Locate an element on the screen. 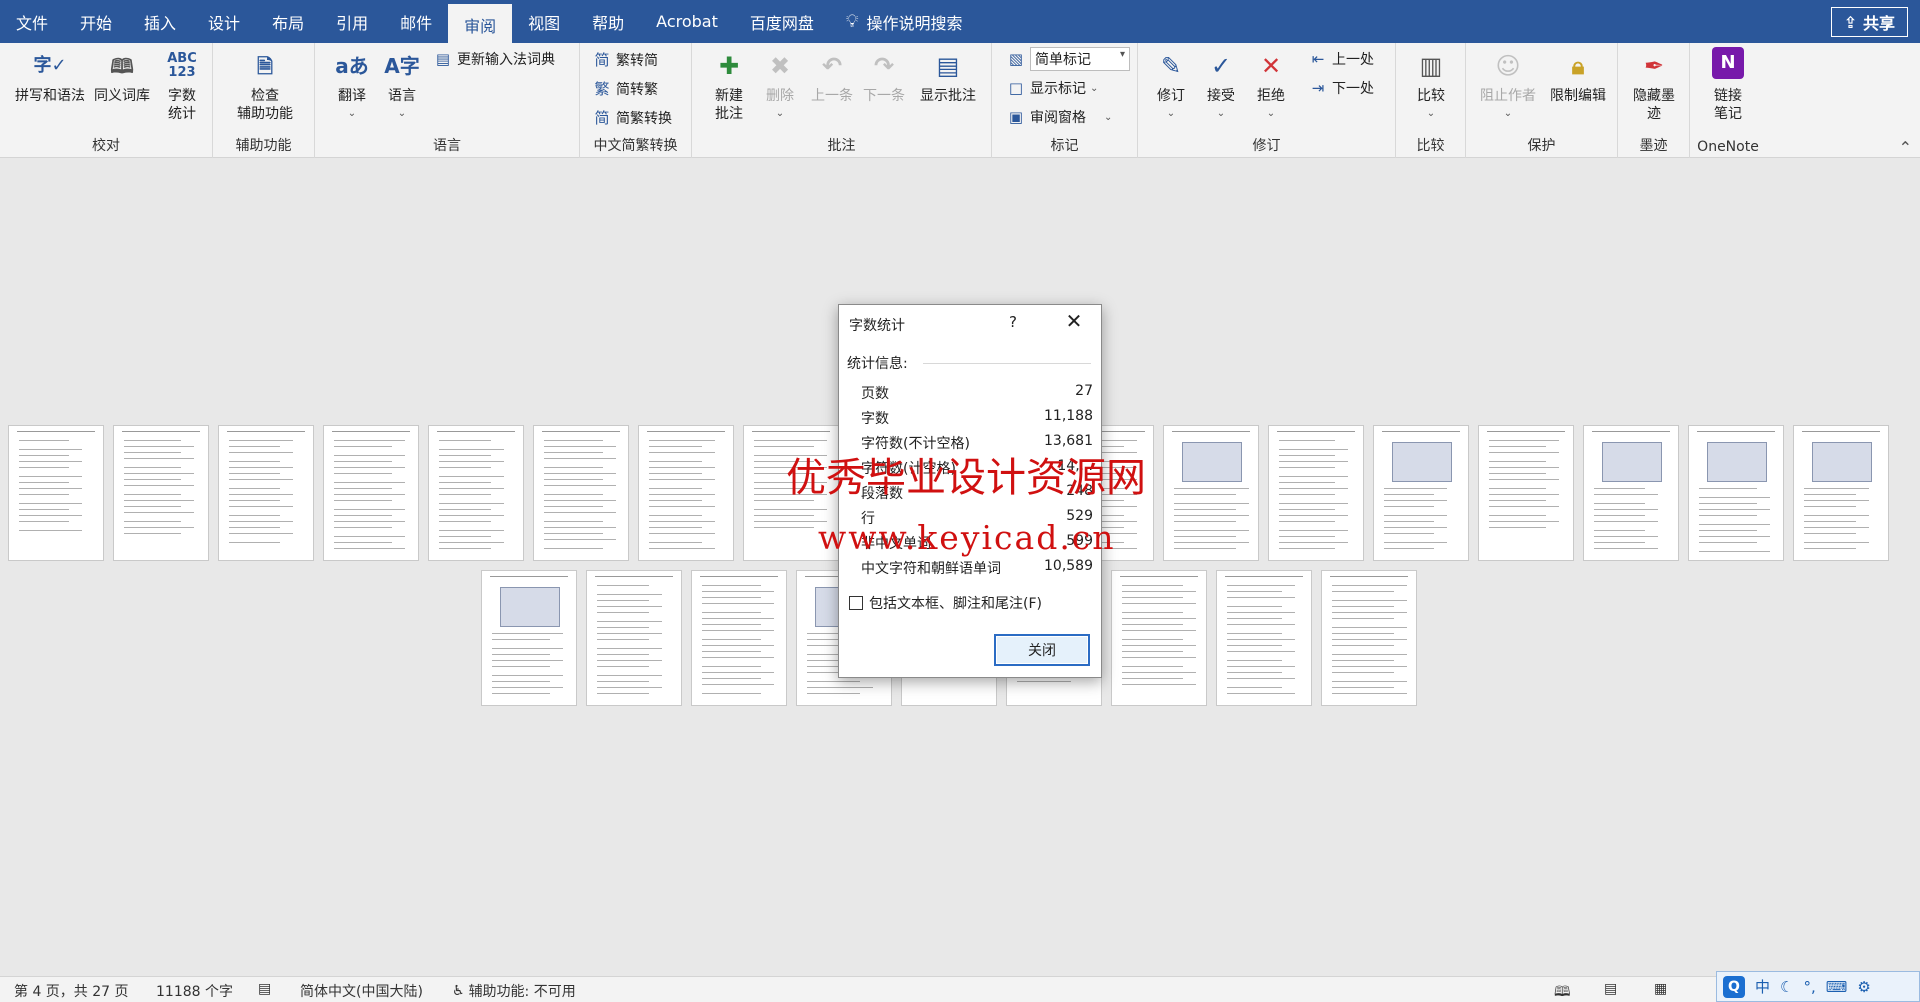  track-changes-button: ✎ 修订 ⌄ is located at coordinates (1171, 85).